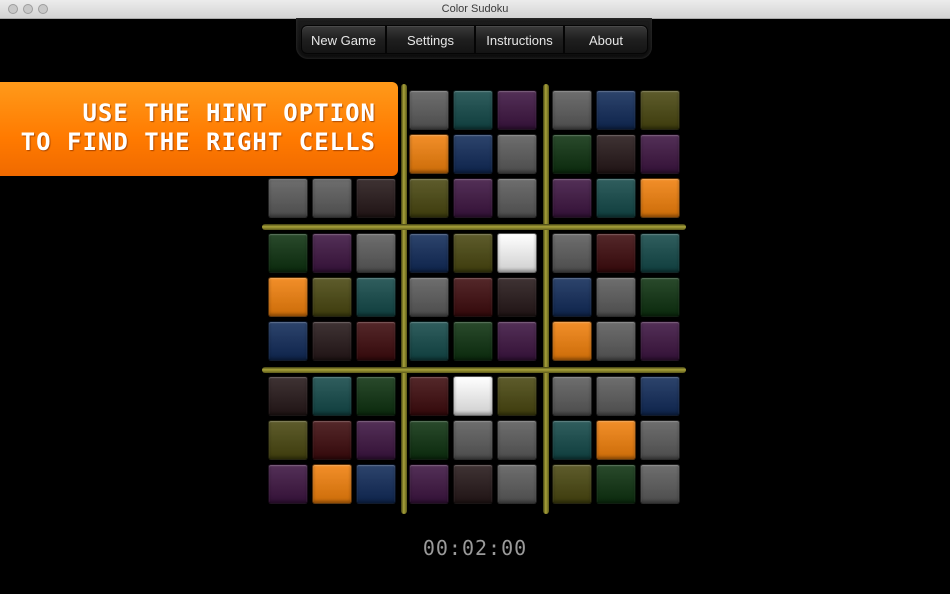  I want to click on instructions-button: Instructions, so click(519, 39).